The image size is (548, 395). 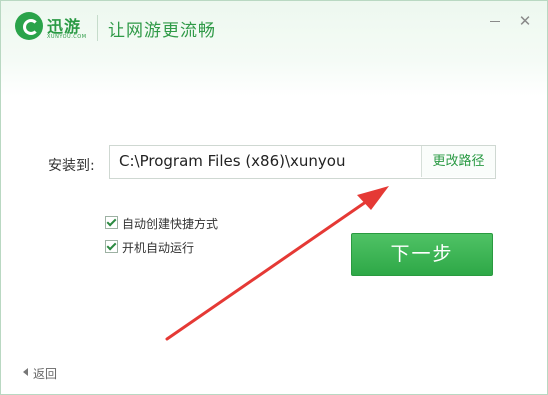 What do you see at coordinates (56, 29) in the screenshot?
I see `xunyou-logo: 迅游 XUNYOU.COM` at bounding box center [56, 29].